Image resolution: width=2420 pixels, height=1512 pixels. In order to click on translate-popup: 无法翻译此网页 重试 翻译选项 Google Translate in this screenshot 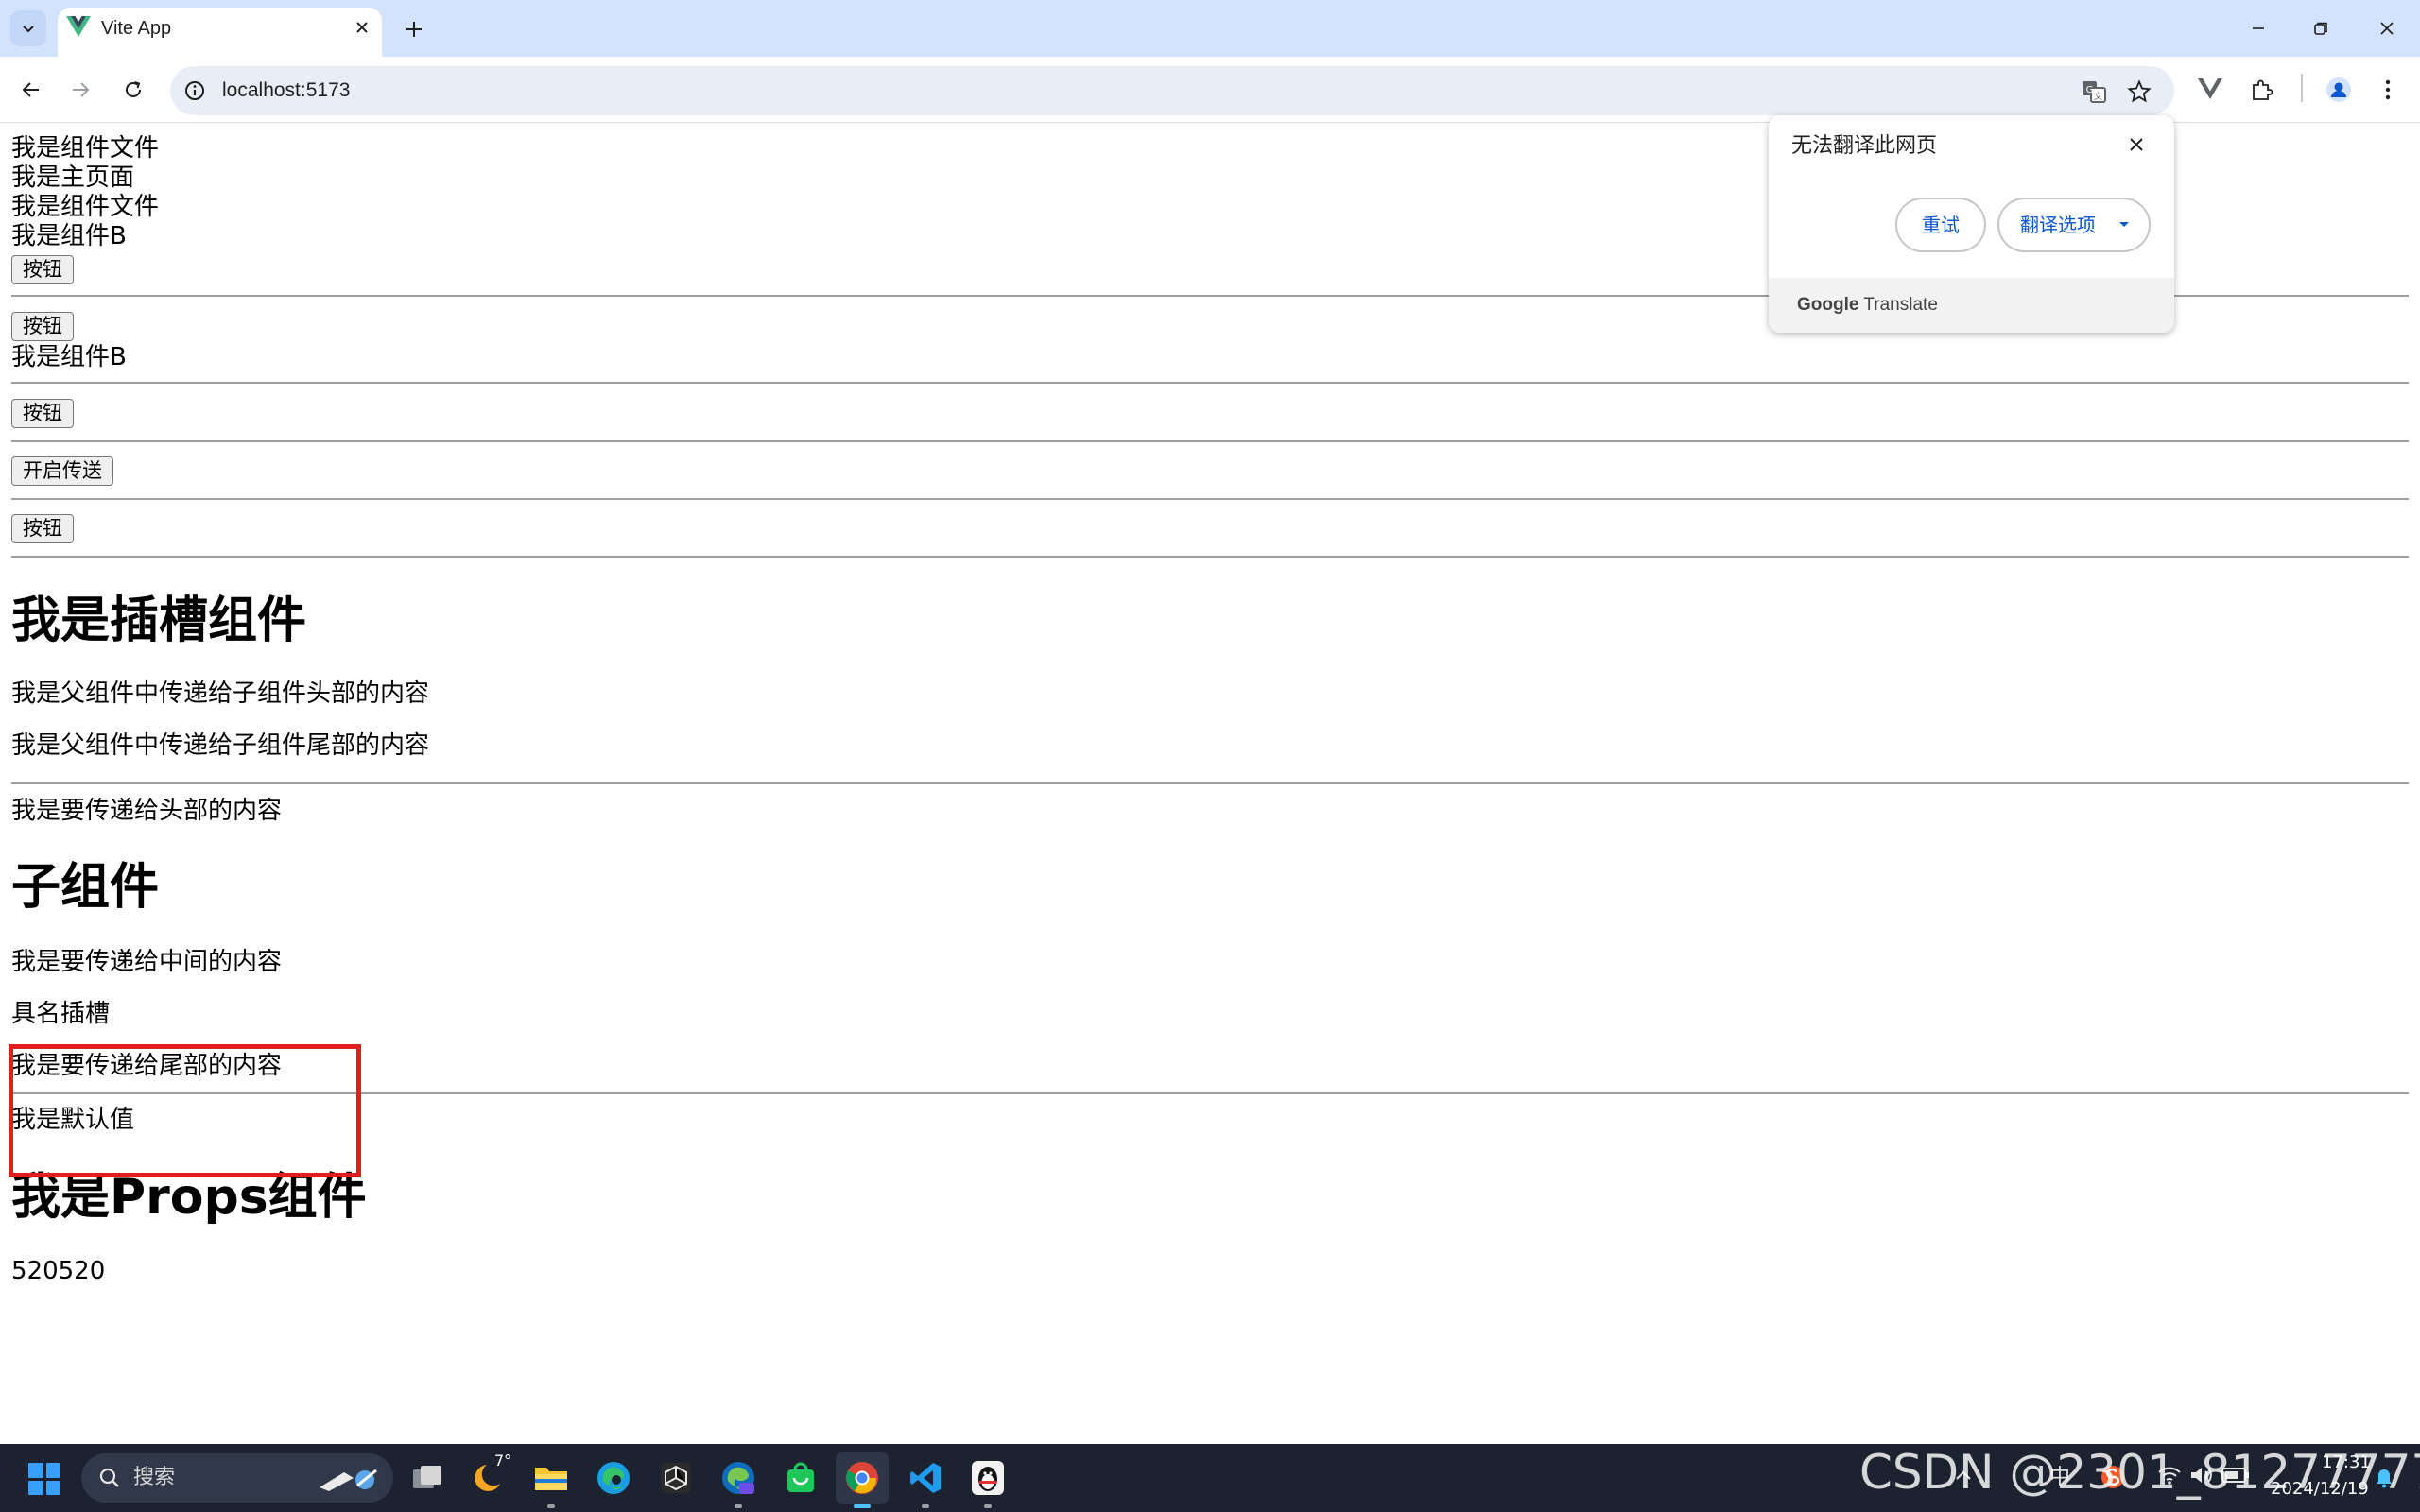, I will do `click(1971, 224)`.